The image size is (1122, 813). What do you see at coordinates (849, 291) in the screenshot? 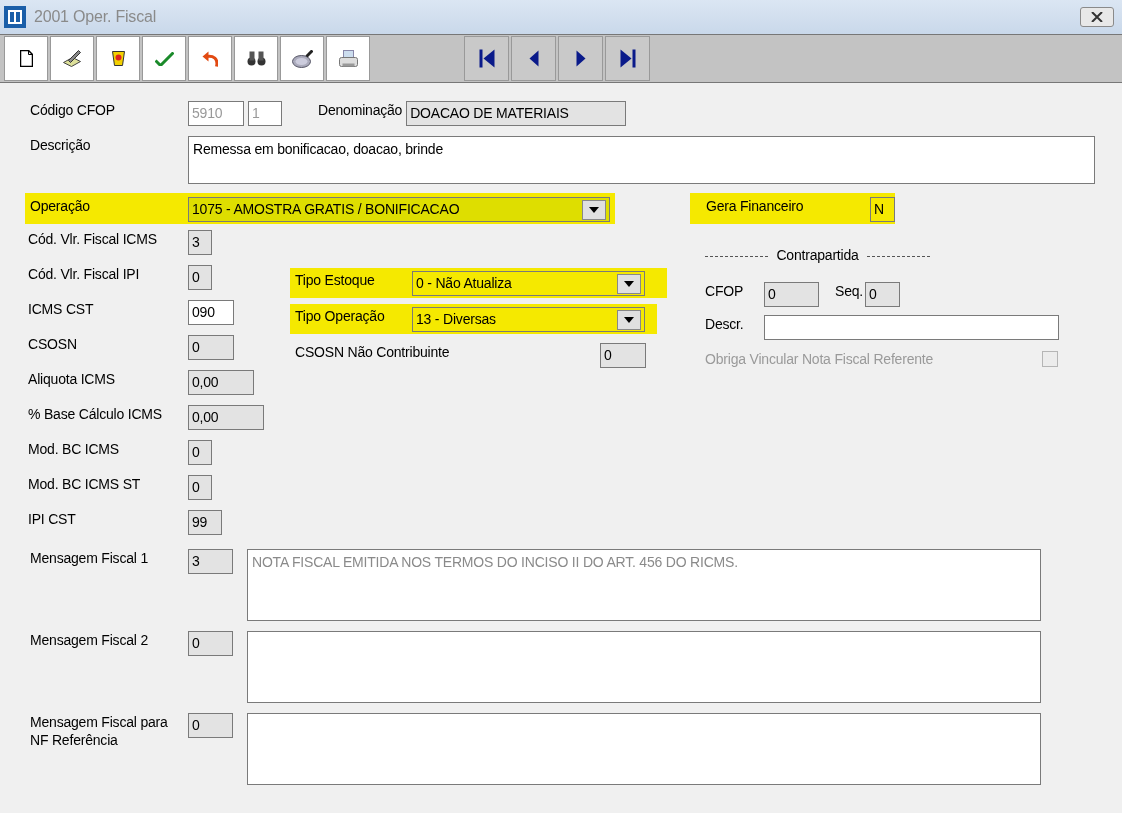
I see `field-label: Seq.` at bounding box center [849, 291].